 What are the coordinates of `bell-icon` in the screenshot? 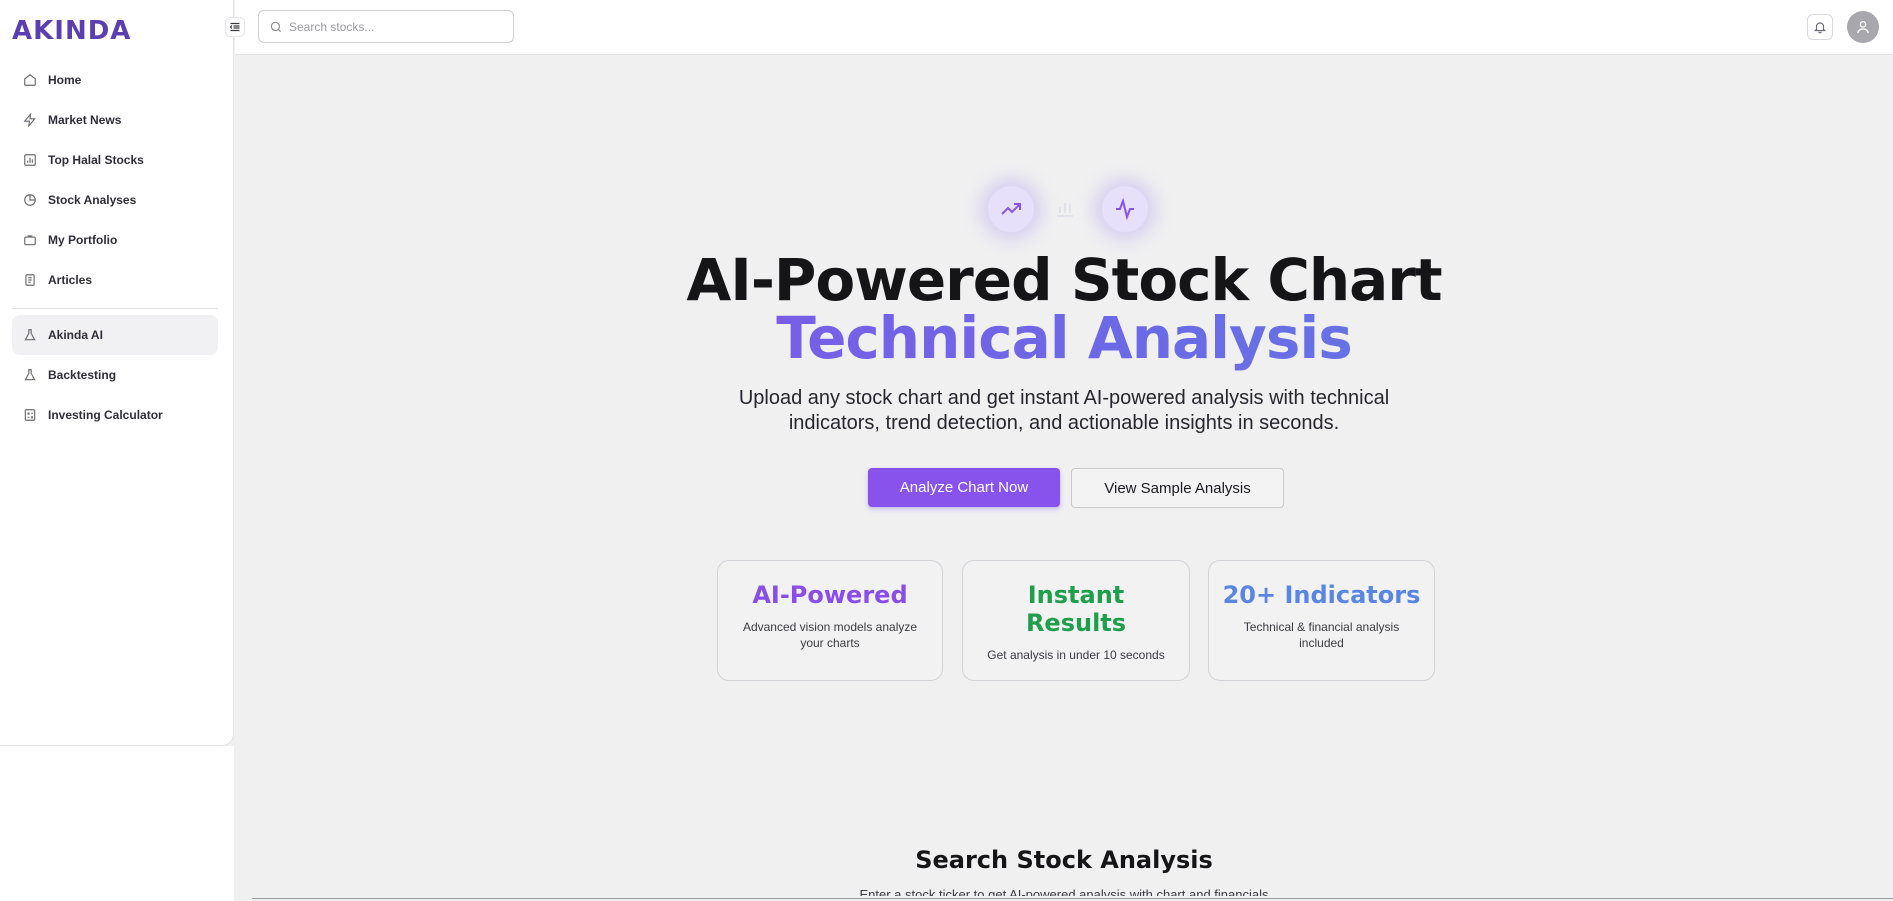 It's located at (1820, 28).